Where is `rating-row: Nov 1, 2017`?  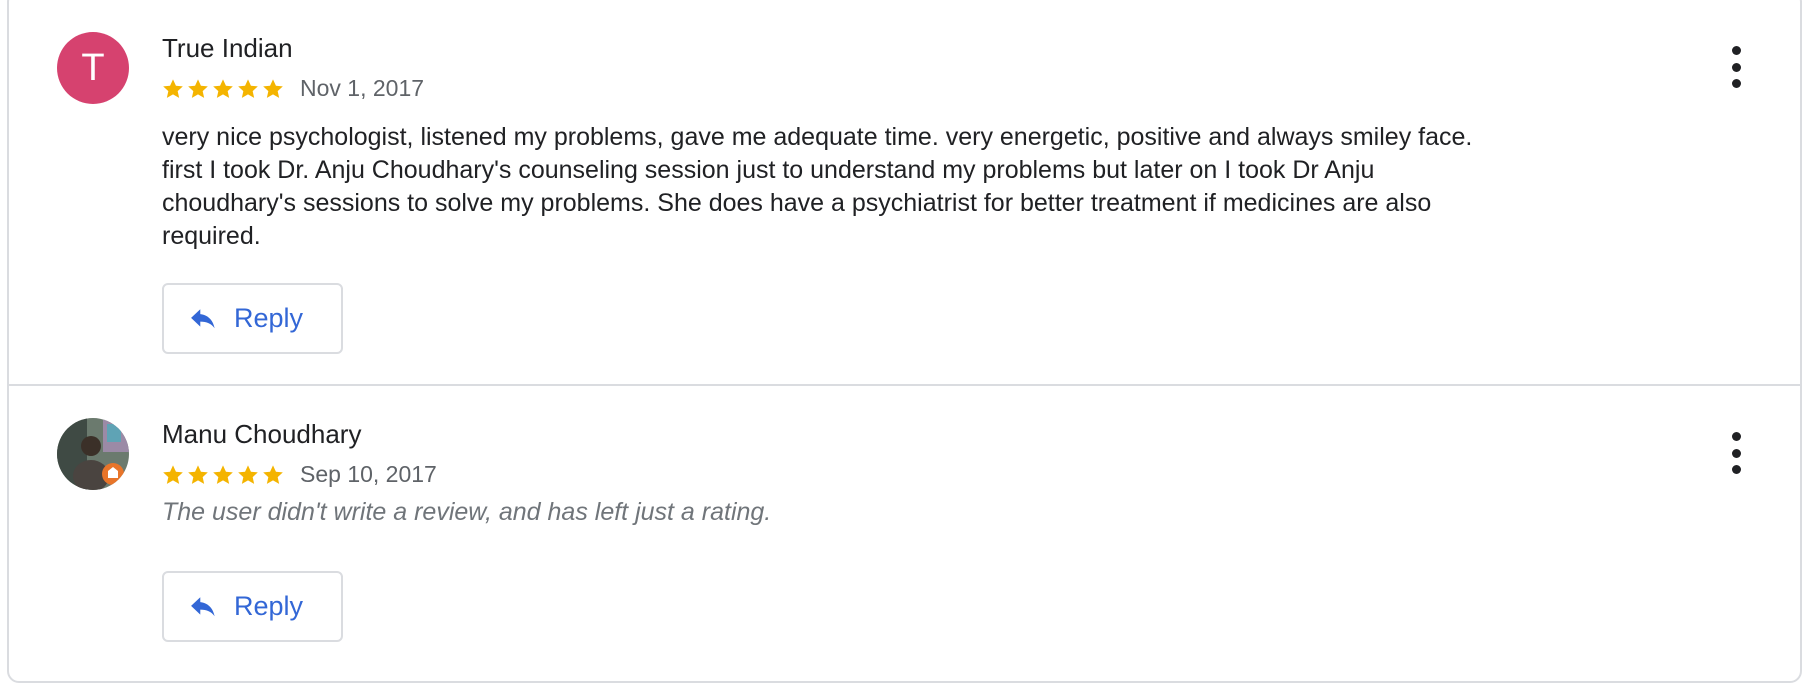
rating-row: Nov 1, 2017 is located at coordinates (293, 88).